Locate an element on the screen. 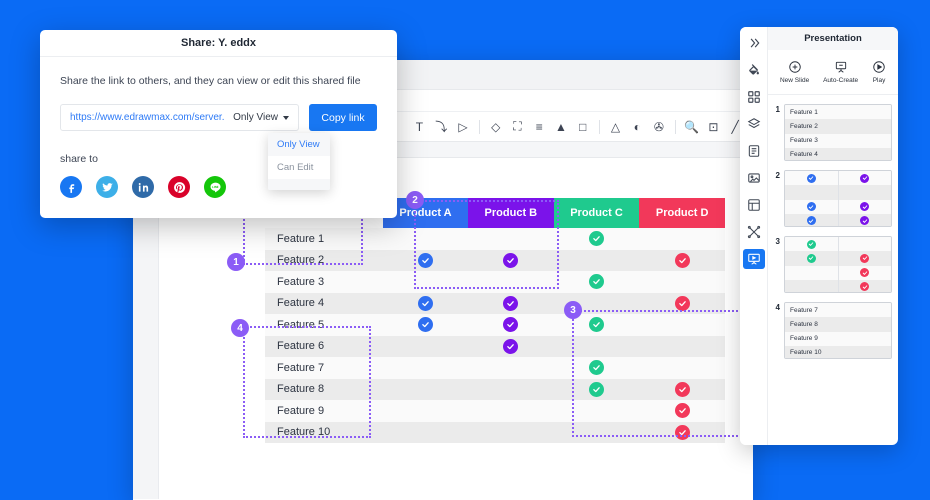 The width and height of the screenshot is (930, 500). play-button: Play is located at coordinates (879, 72).